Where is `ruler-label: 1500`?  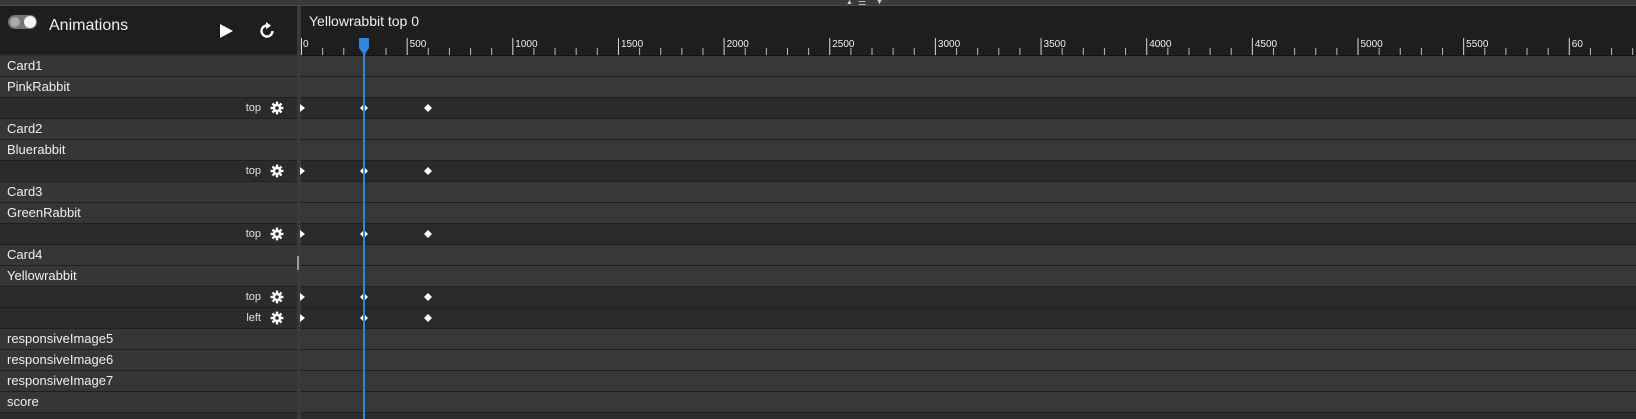
ruler-label: 1500 is located at coordinates (632, 44).